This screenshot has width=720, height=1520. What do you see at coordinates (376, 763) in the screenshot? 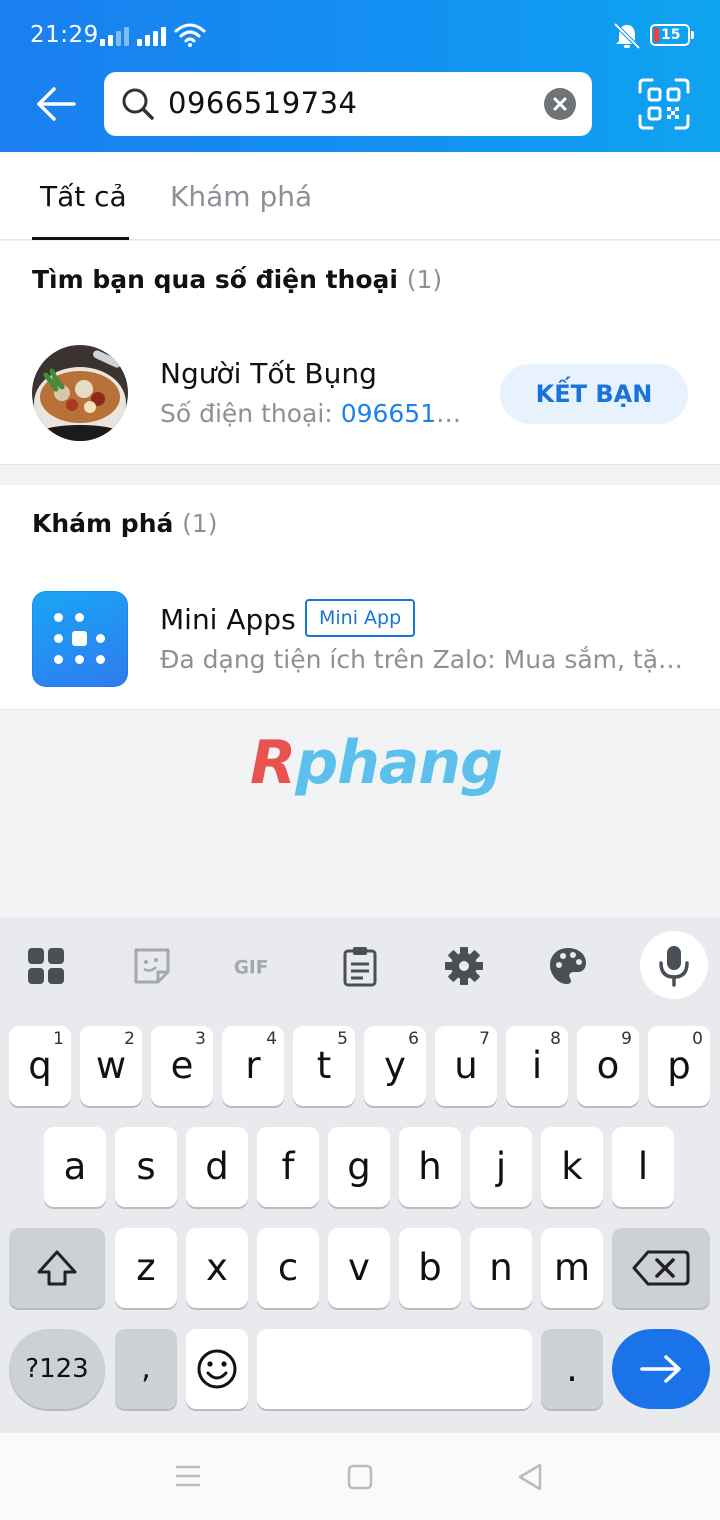
I see `watermark-logo: Rphang` at bounding box center [376, 763].